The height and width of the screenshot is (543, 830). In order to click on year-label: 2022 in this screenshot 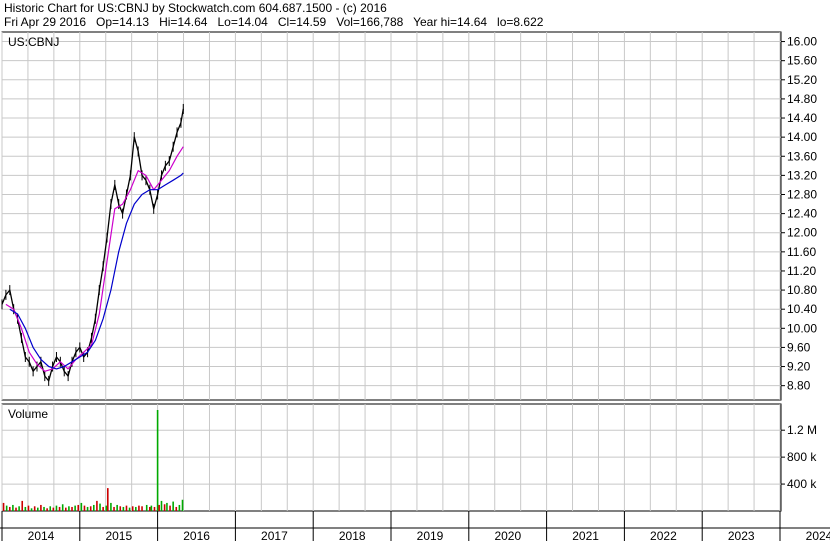, I will do `click(663, 536)`.